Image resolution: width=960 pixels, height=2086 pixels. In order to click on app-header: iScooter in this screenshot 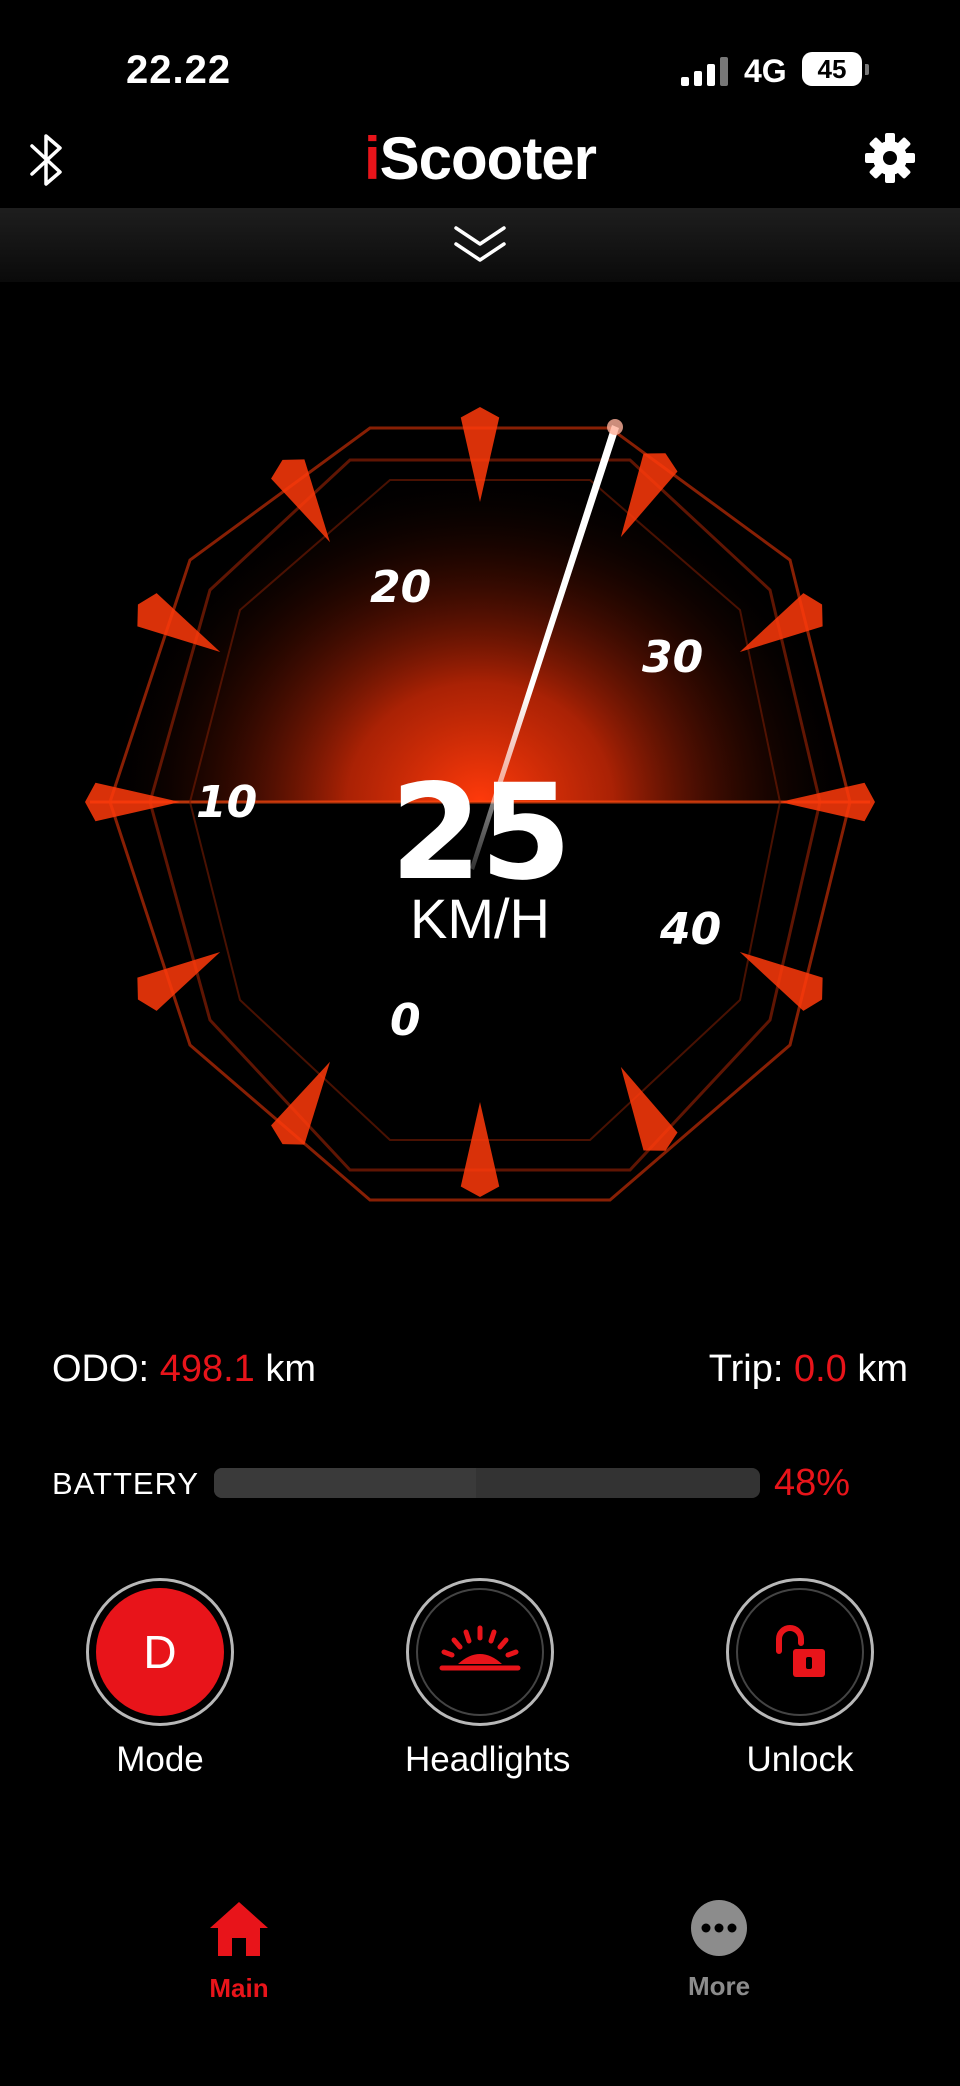, I will do `click(480, 164)`.